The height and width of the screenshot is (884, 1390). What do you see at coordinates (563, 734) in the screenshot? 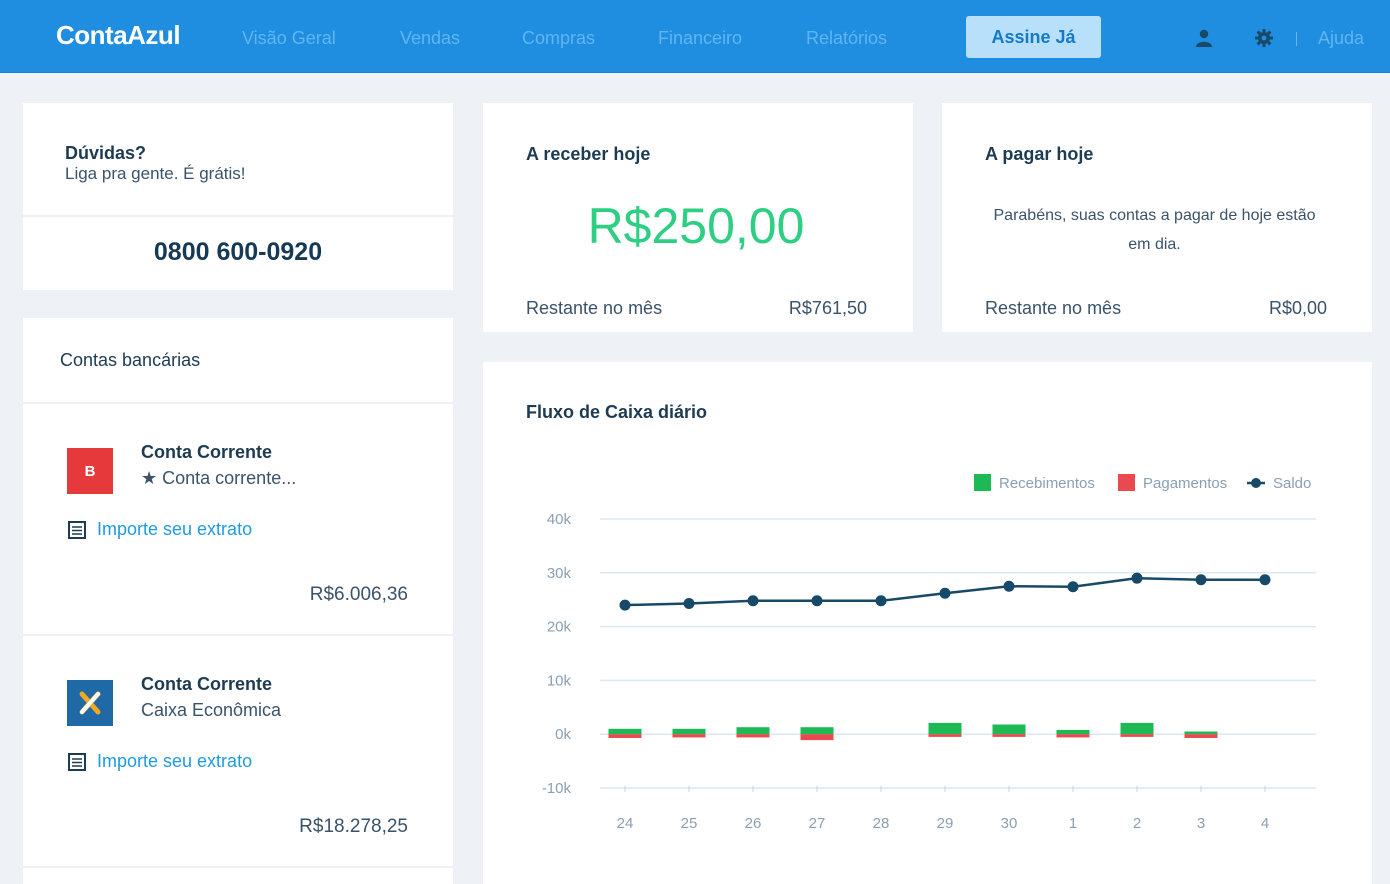
I see `y-tick-label: 0k` at bounding box center [563, 734].